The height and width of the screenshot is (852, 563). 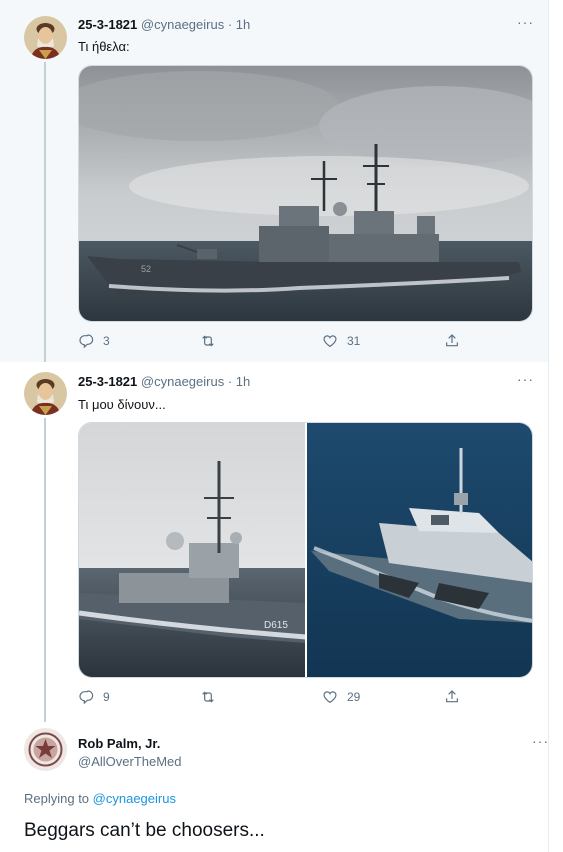 What do you see at coordinates (130, 761) in the screenshot?
I see `reply-user-handle: @AllOverTheMed` at bounding box center [130, 761].